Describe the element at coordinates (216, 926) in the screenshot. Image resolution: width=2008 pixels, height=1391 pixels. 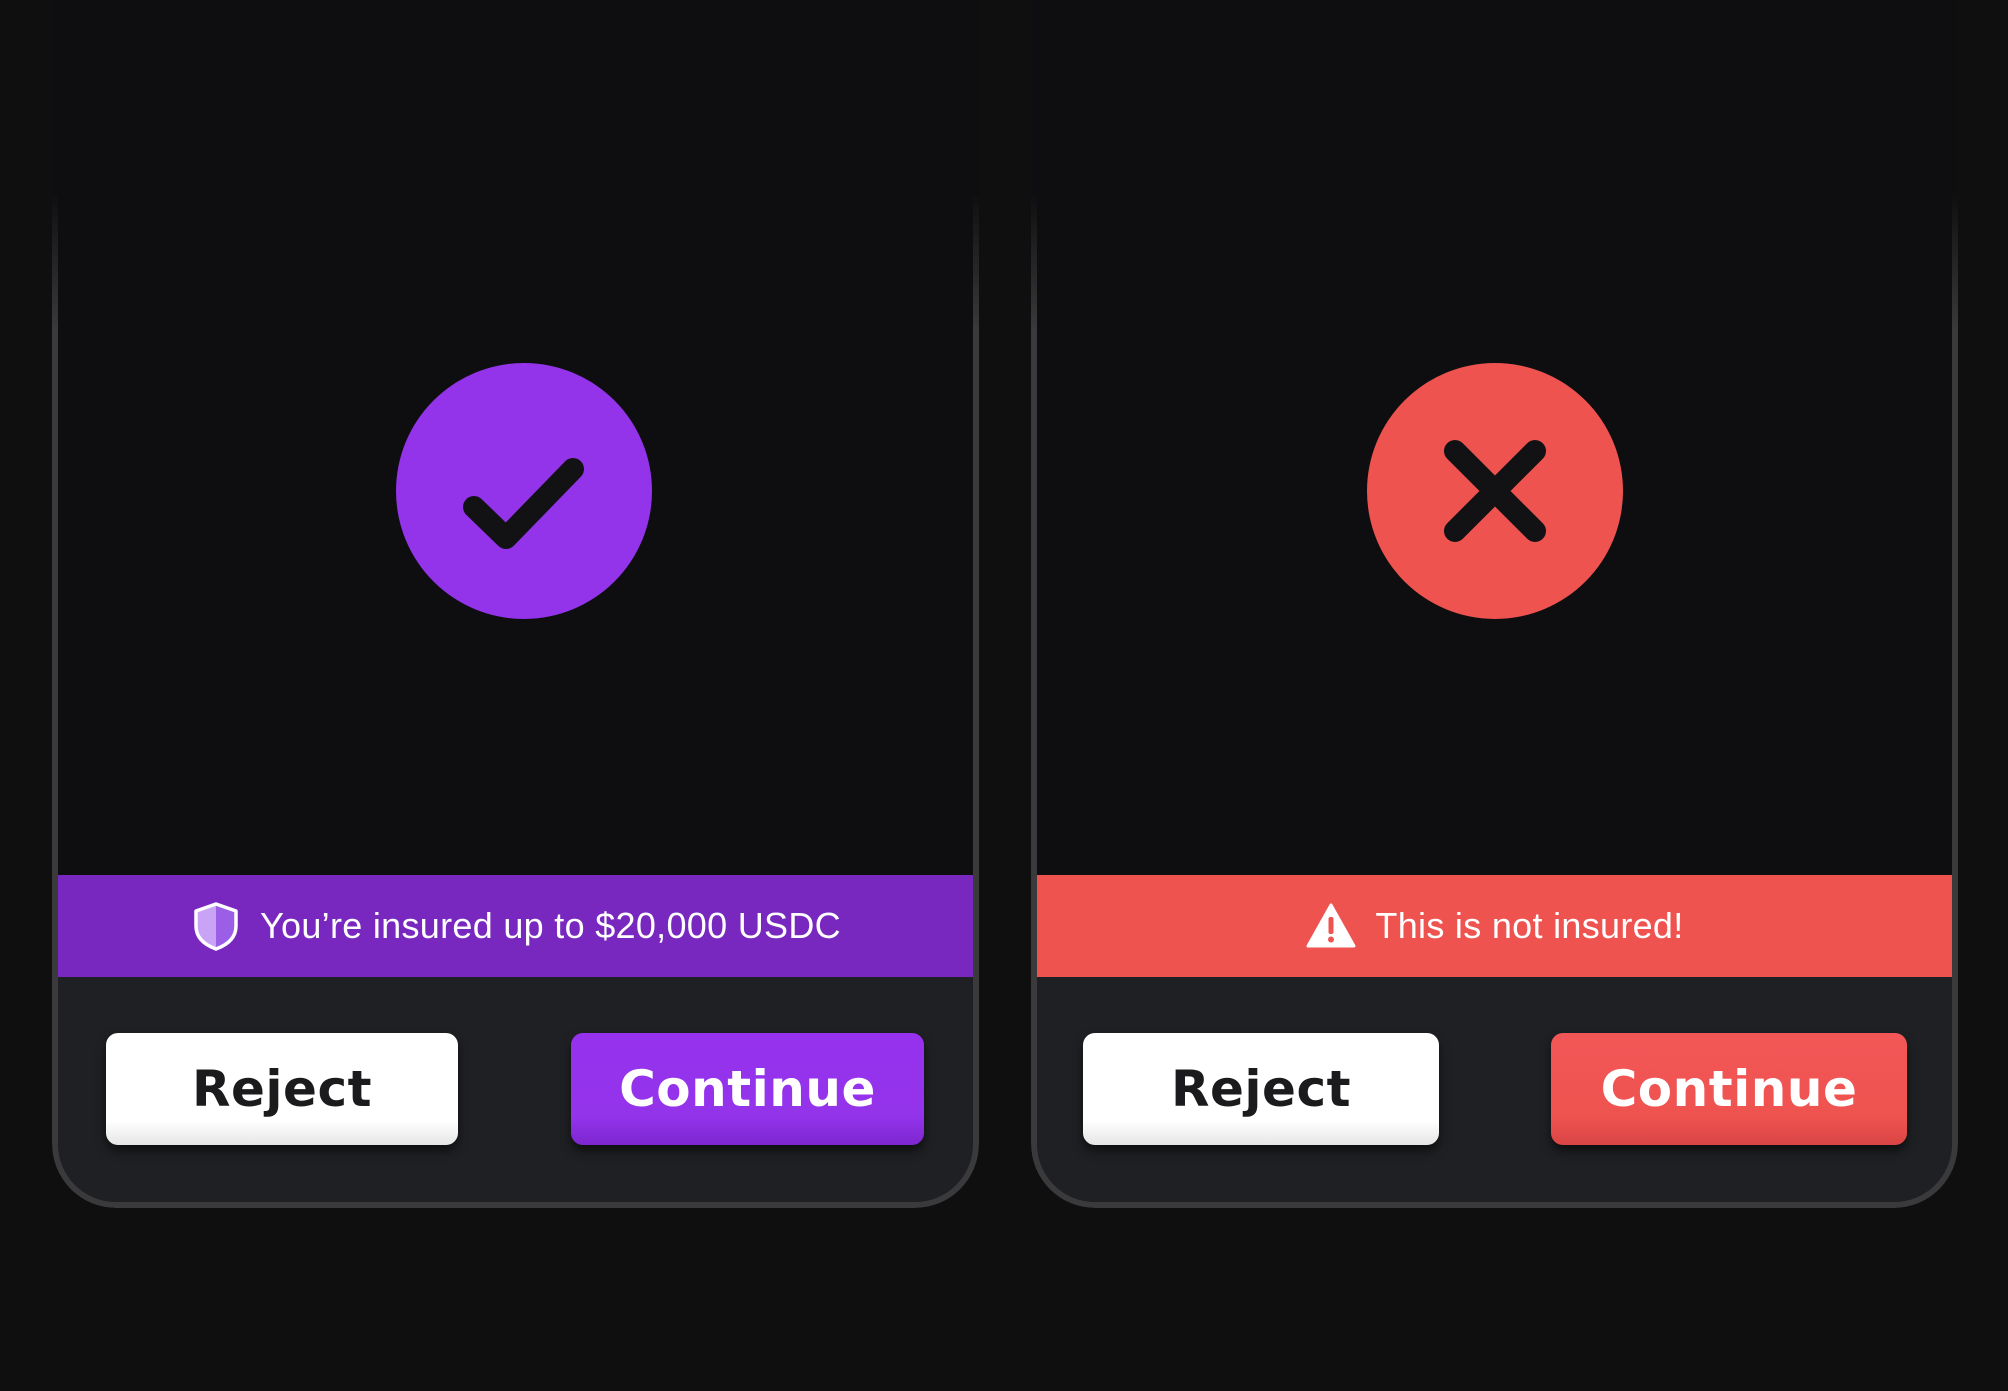
I see `shield-icon` at that location.